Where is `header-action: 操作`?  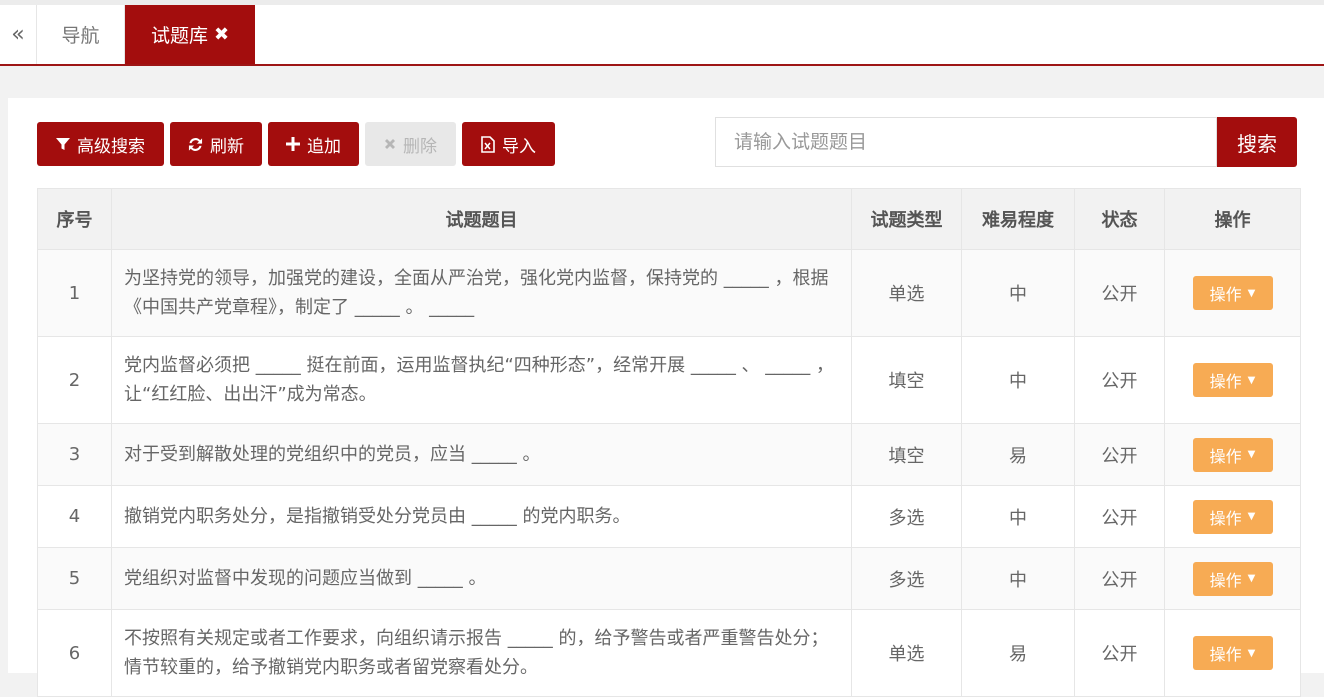
header-action: 操作 is located at coordinates (1232, 219).